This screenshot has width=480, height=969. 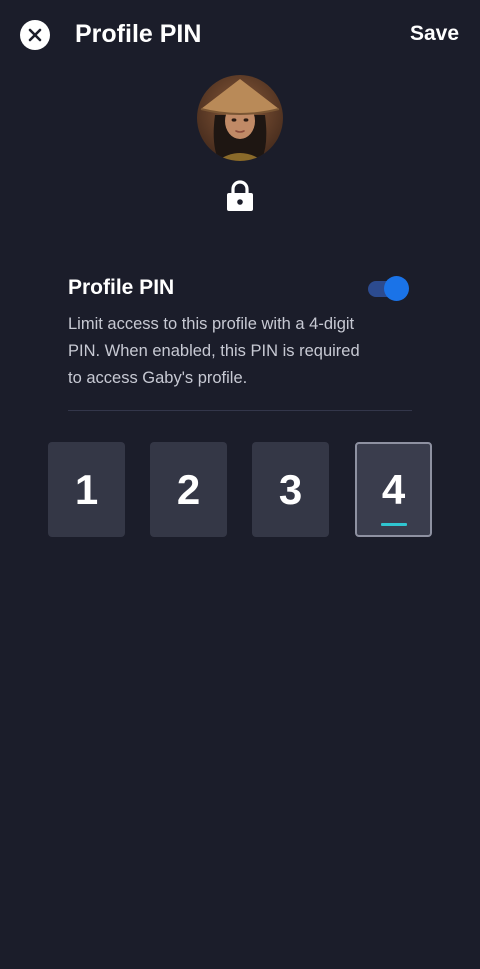 I want to click on input-cursor, so click(x=394, y=524).